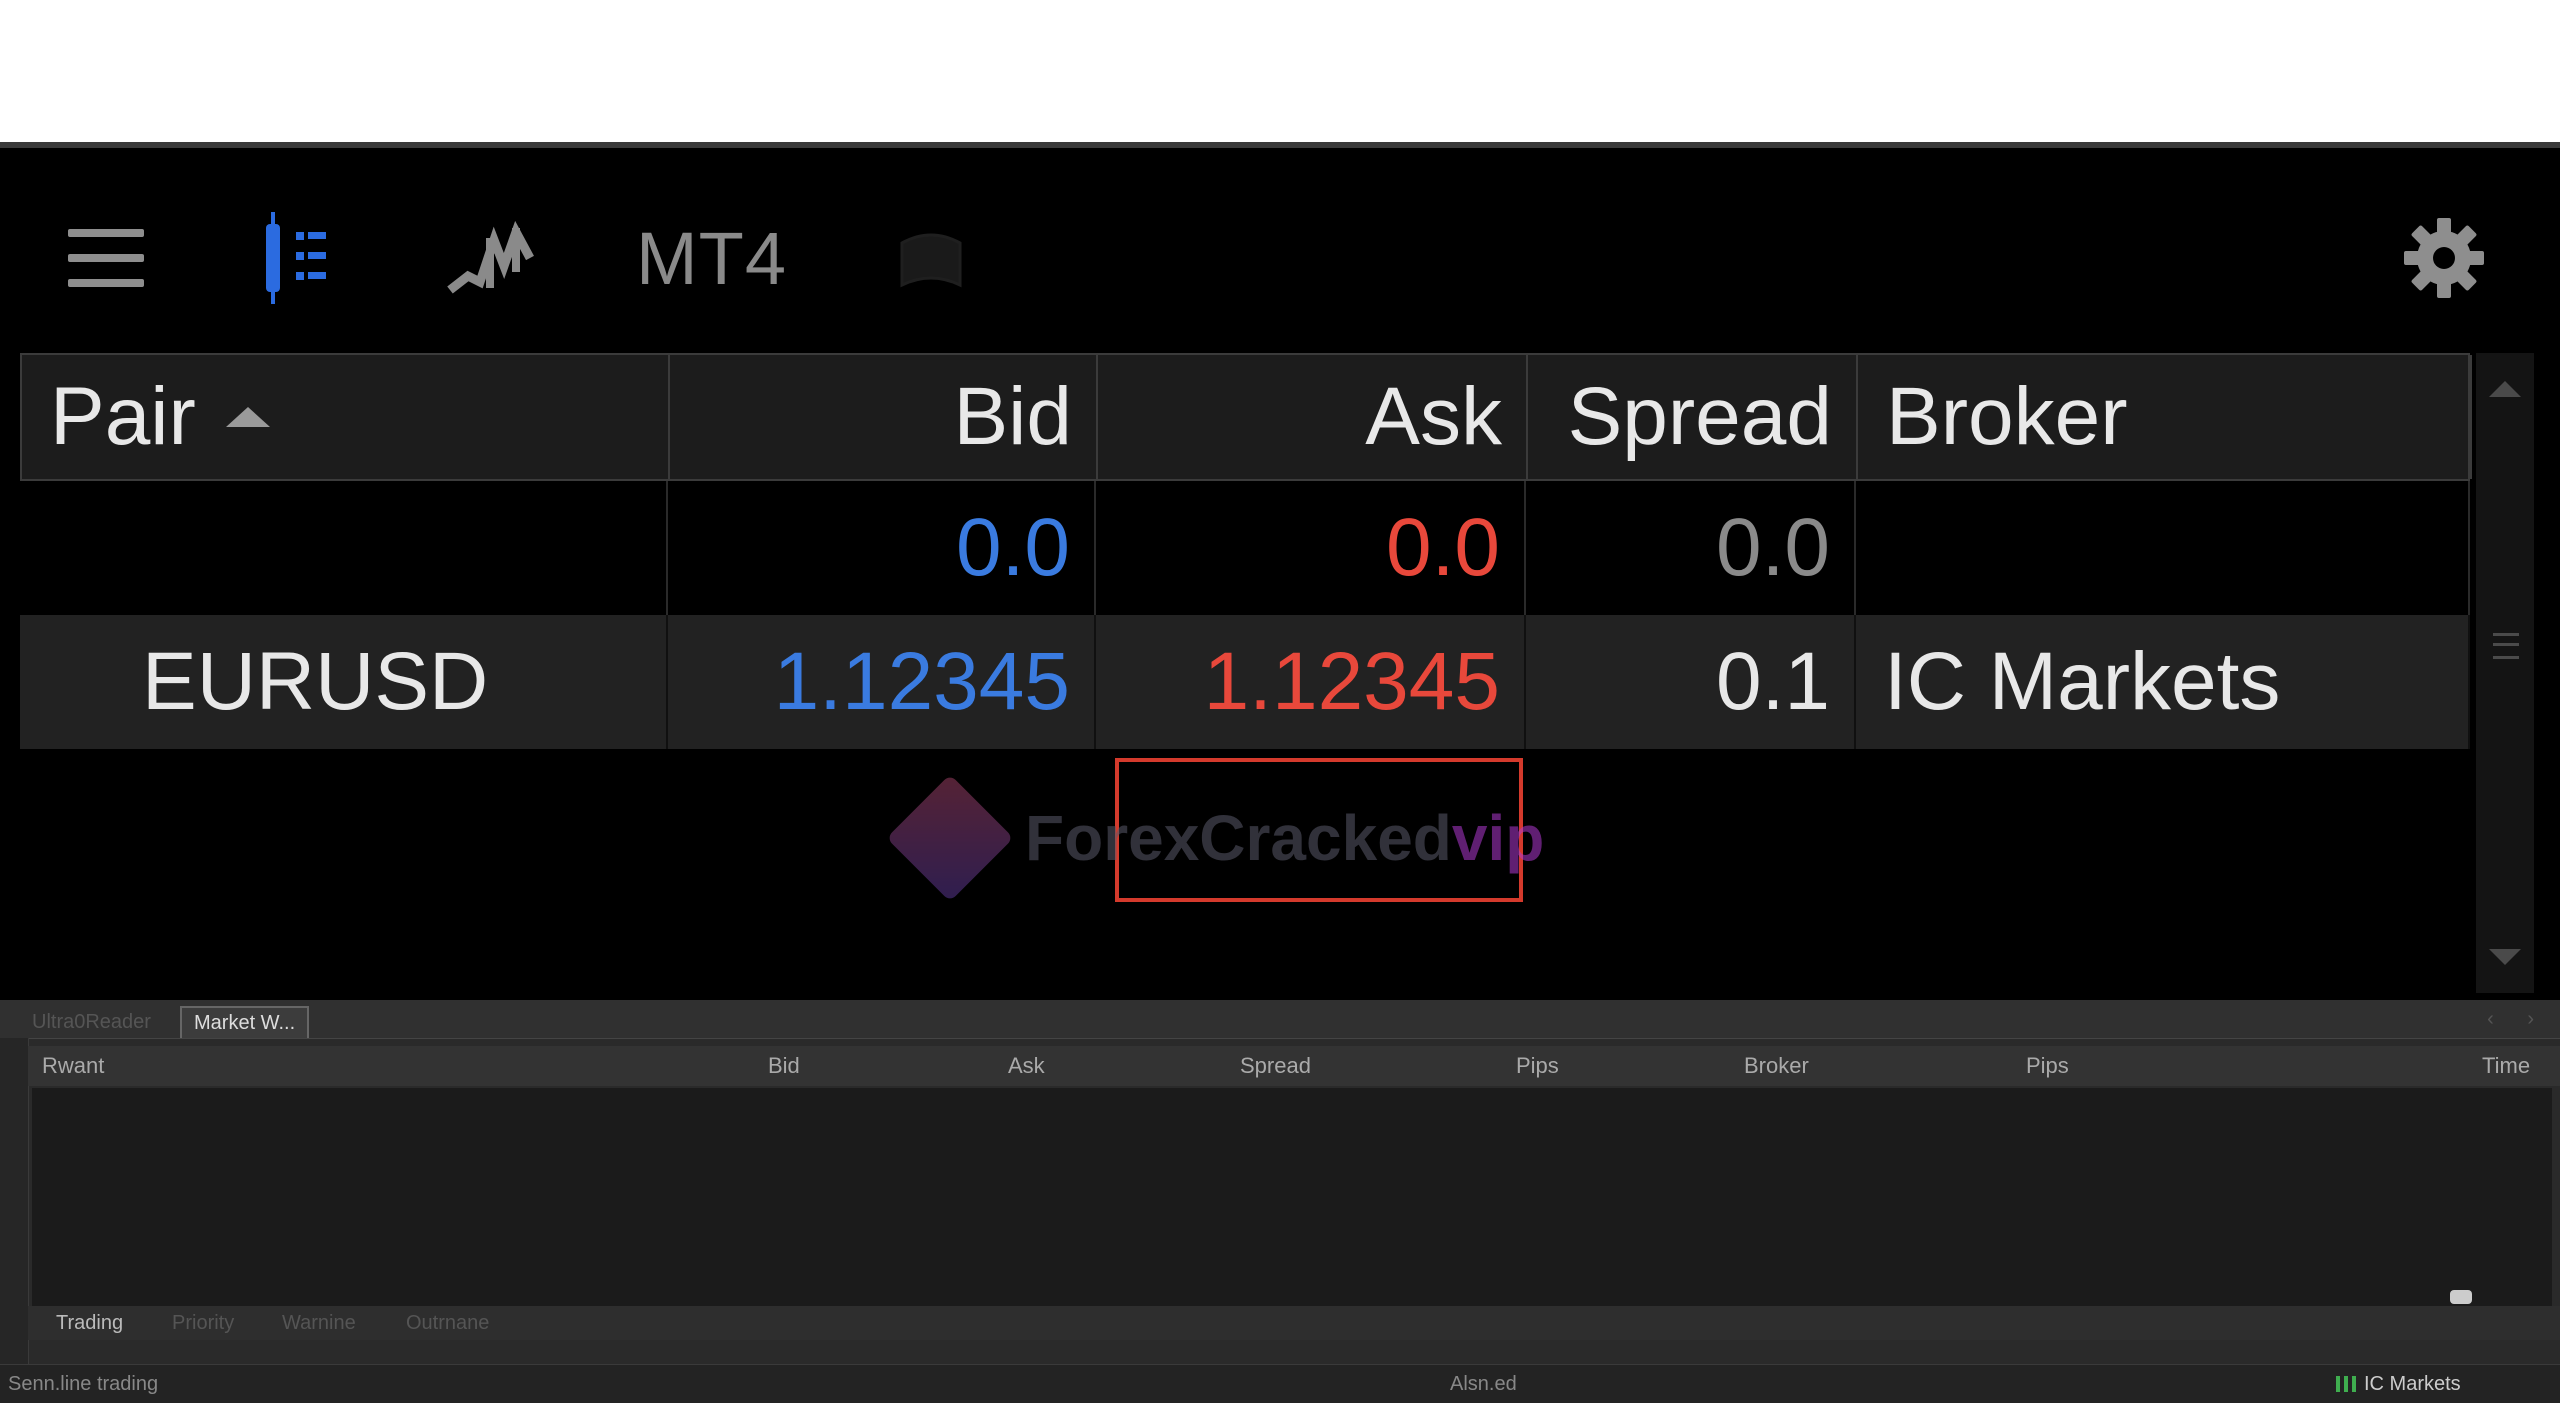 This screenshot has height=1403, width=2560. What do you see at coordinates (2505, 673) in the screenshot?
I see `vertical-scrollbar` at bounding box center [2505, 673].